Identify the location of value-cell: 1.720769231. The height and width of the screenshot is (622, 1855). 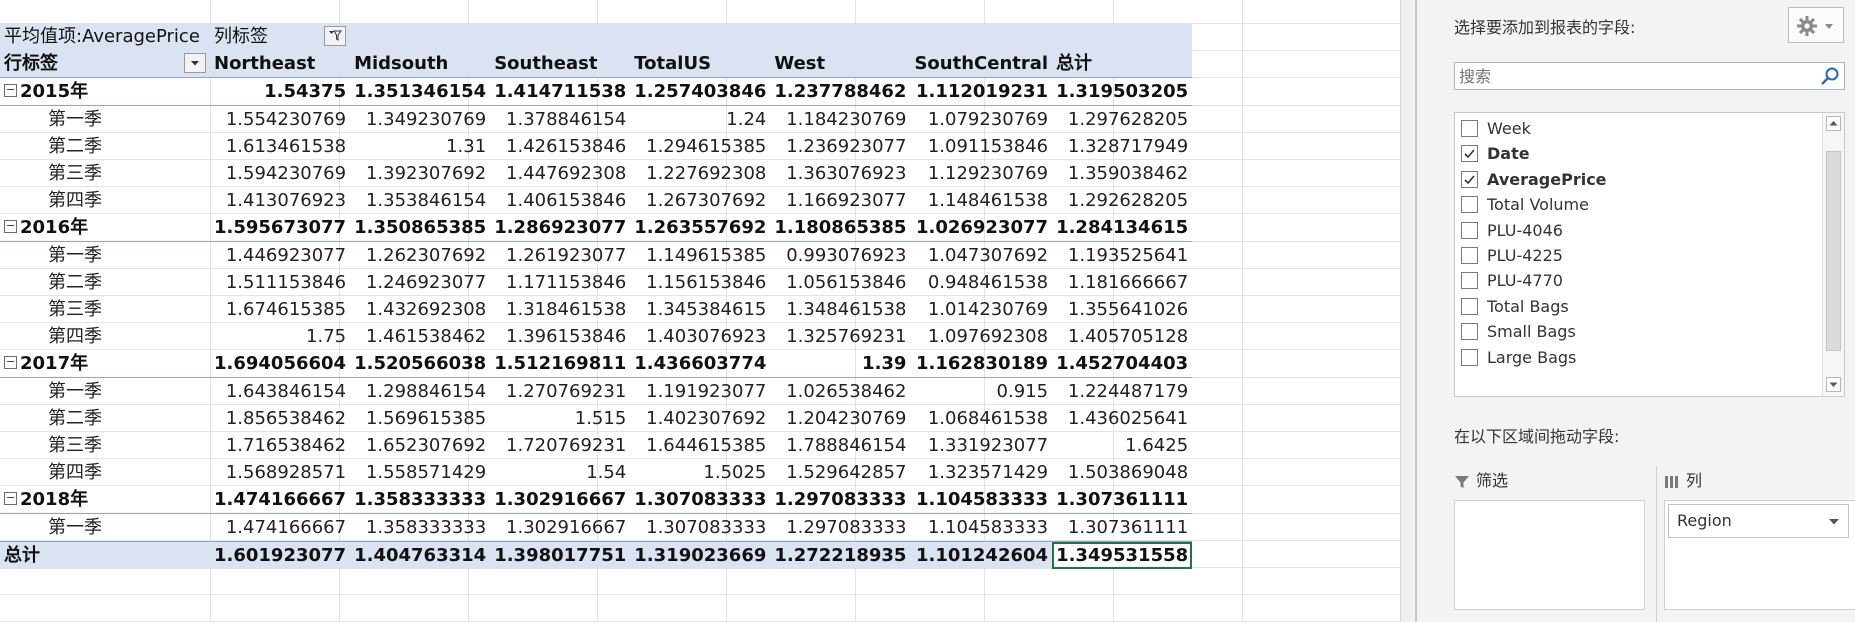
(560, 445).